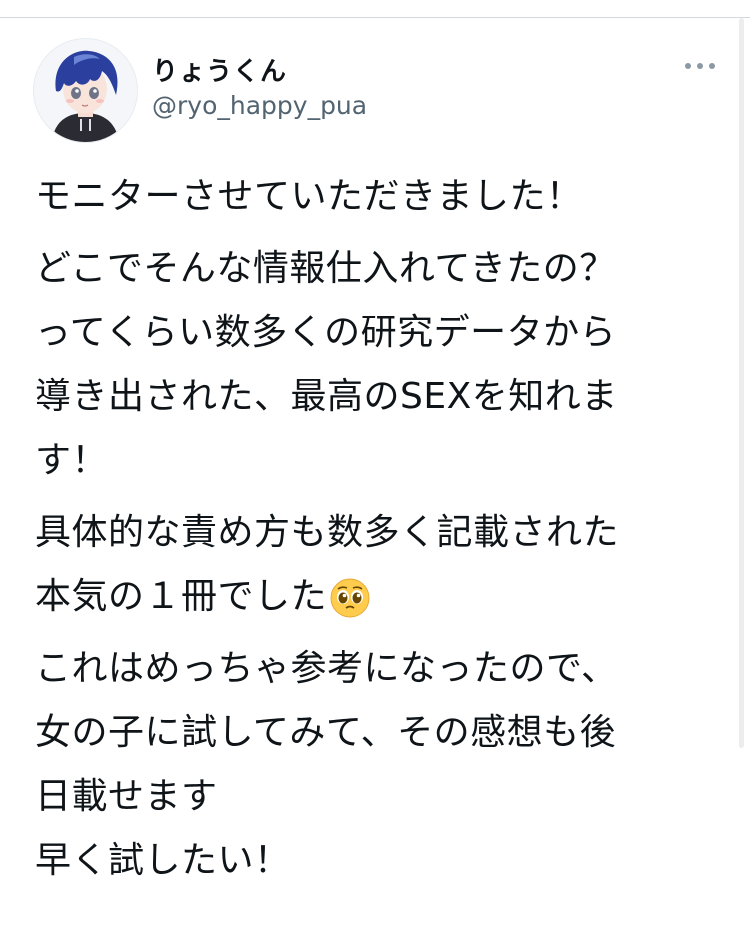  What do you see at coordinates (741, 383) in the screenshot?
I see `scrollbar` at bounding box center [741, 383].